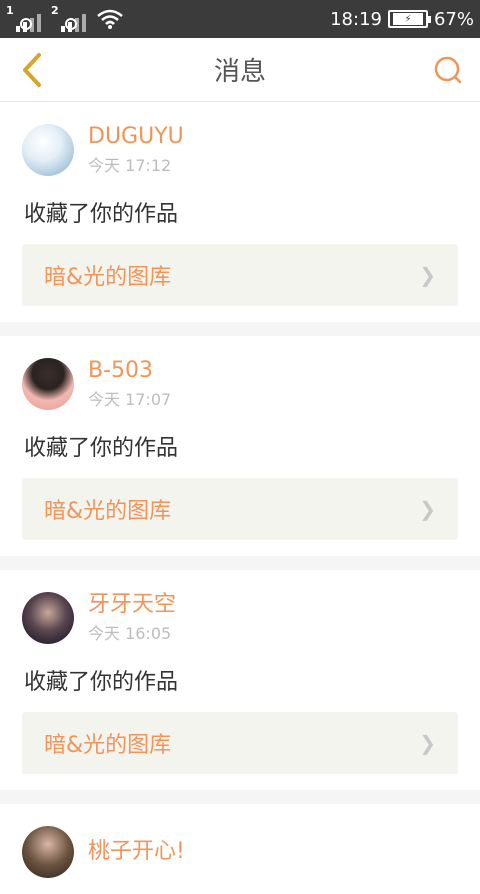 The height and width of the screenshot is (894, 480). What do you see at coordinates (136, 852) in the screenshot?
I see `user-name: 桃子开心!` at bounding box center [136, 852].